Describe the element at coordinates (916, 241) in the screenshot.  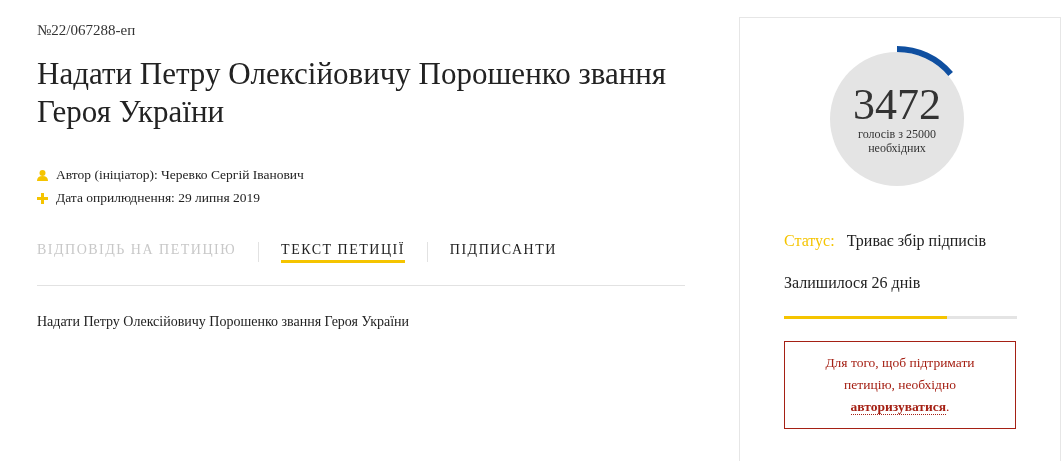
I see `status-value: Триває збір підписів` at that location.